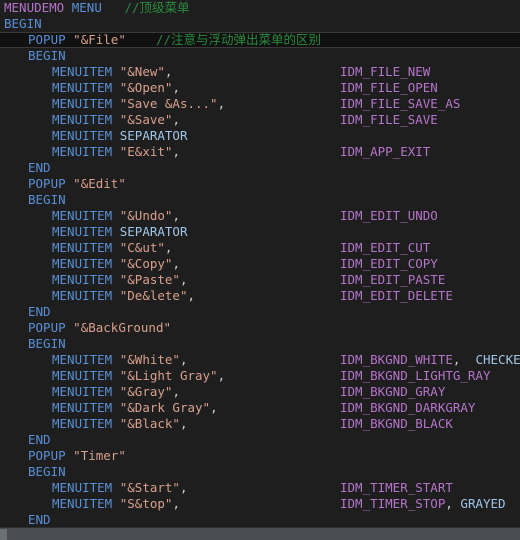 Image resolution: width=520 pixels, height=540 pixels. I want to click on code-line: MENUITEM "&Open", IDM_FILE_OPEN, so click(260, 88).